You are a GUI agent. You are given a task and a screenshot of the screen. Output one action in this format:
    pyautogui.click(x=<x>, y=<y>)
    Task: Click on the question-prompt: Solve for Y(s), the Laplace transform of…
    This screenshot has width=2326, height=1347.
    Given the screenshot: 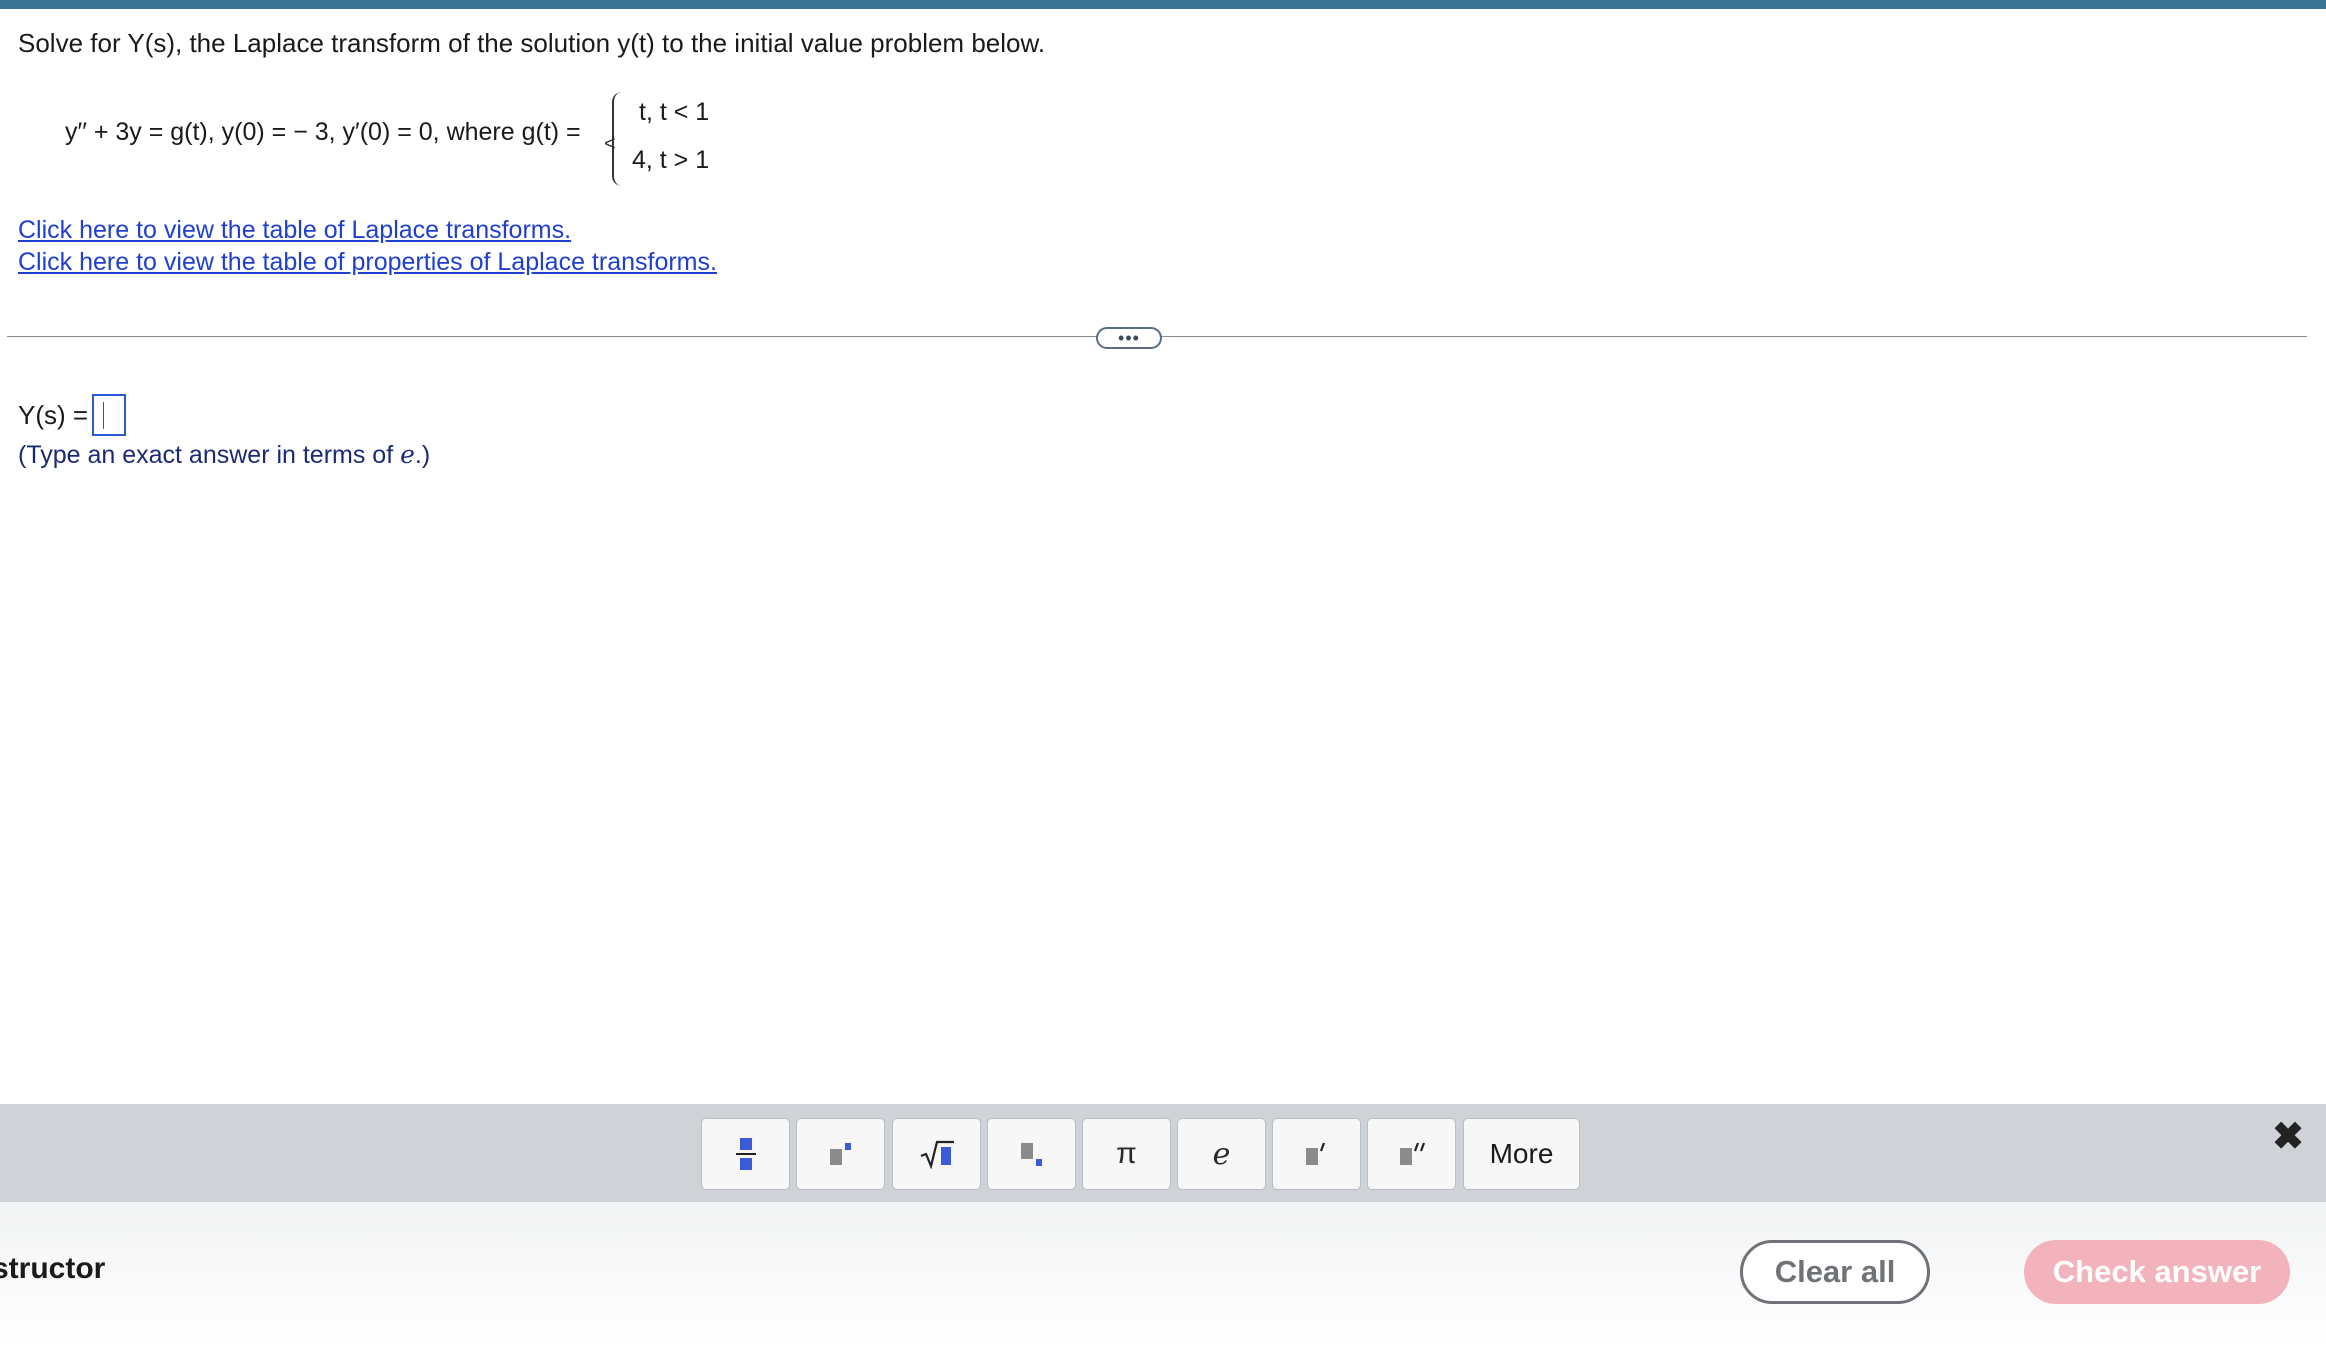 What is the action you would take?
    pyautogui.click(x=532, y=43)
    